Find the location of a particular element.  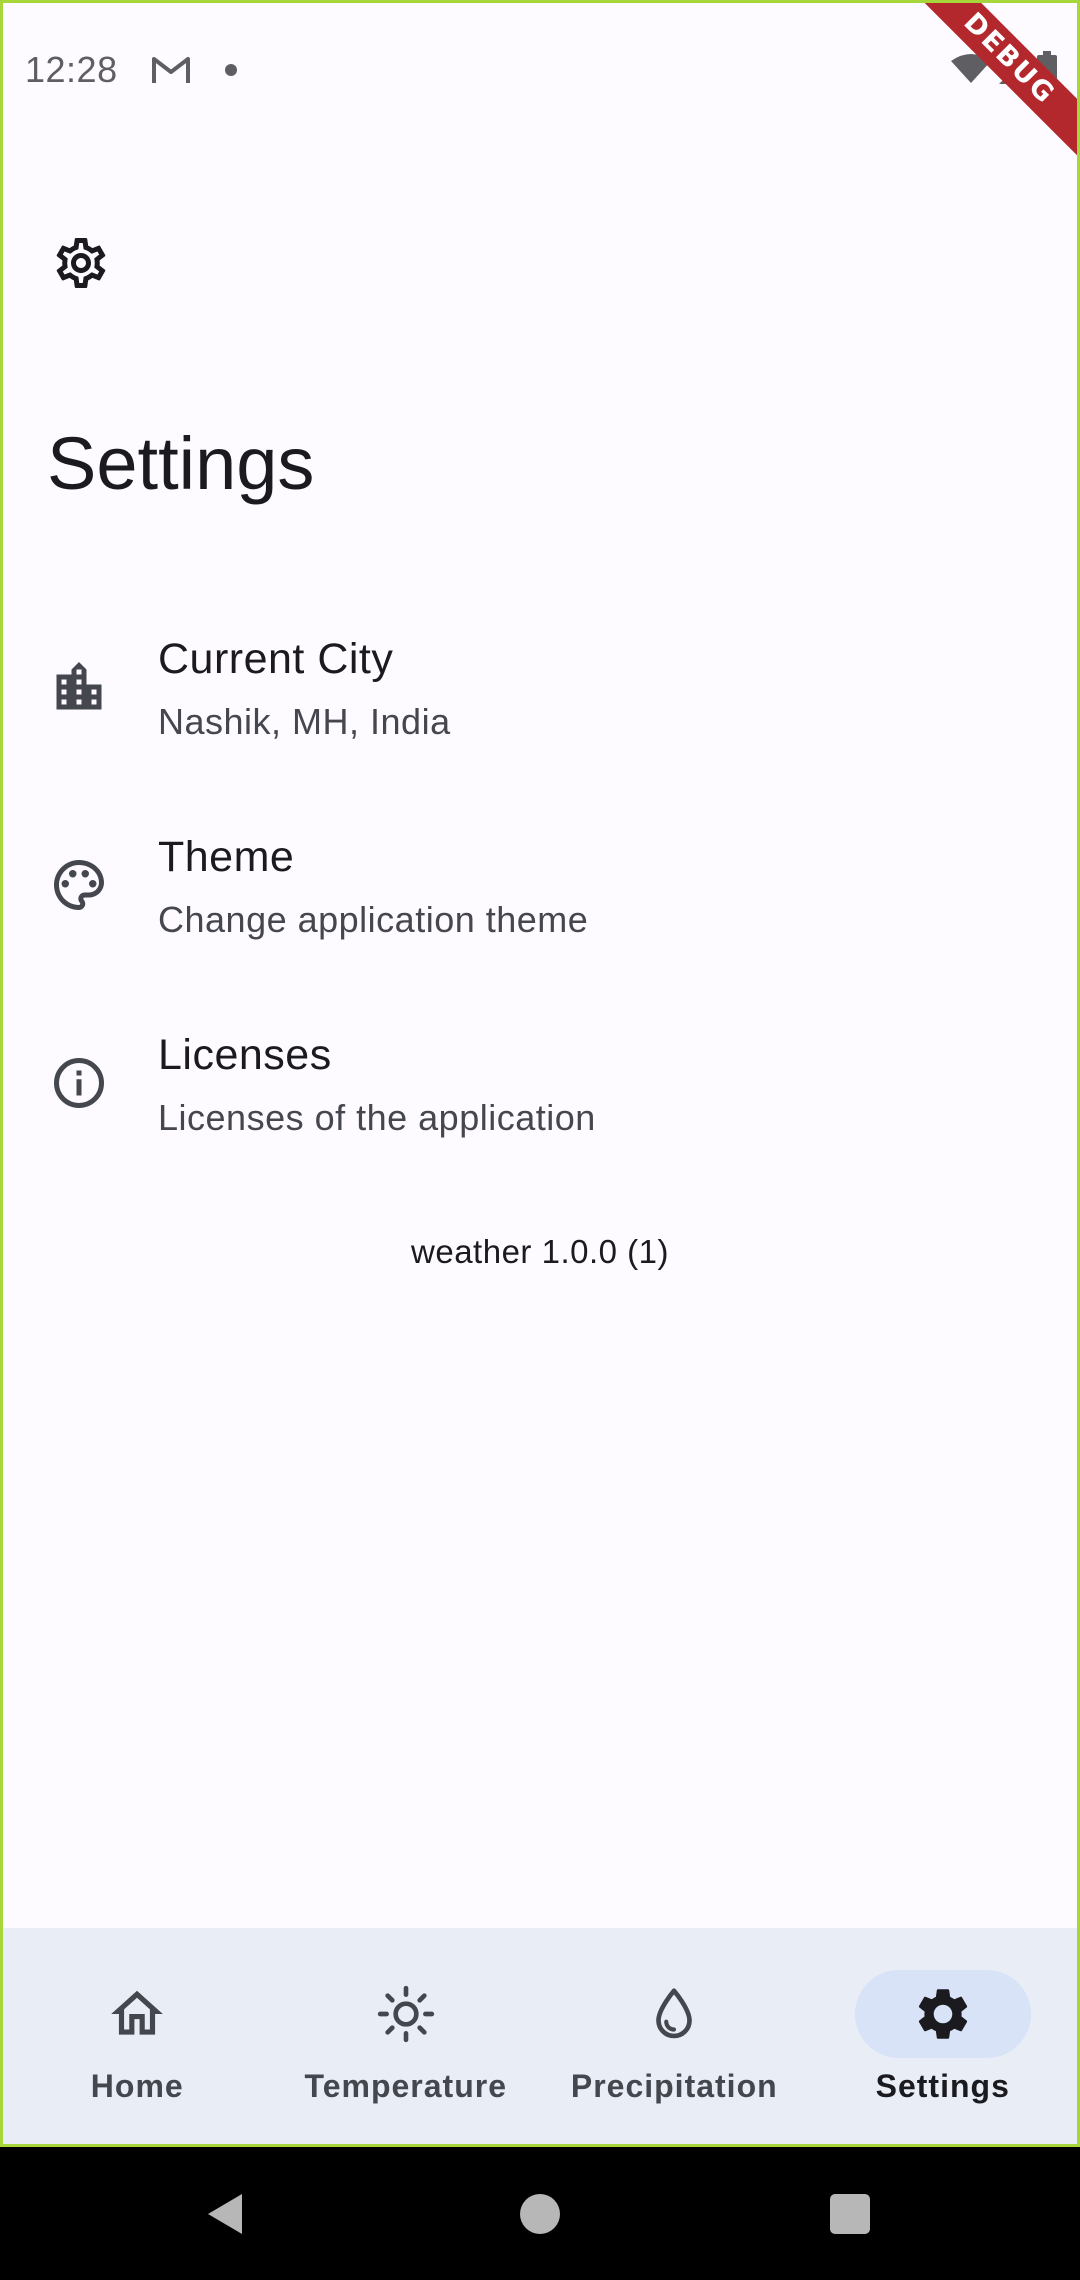

recents-button is located at coordinates (850, 2214).